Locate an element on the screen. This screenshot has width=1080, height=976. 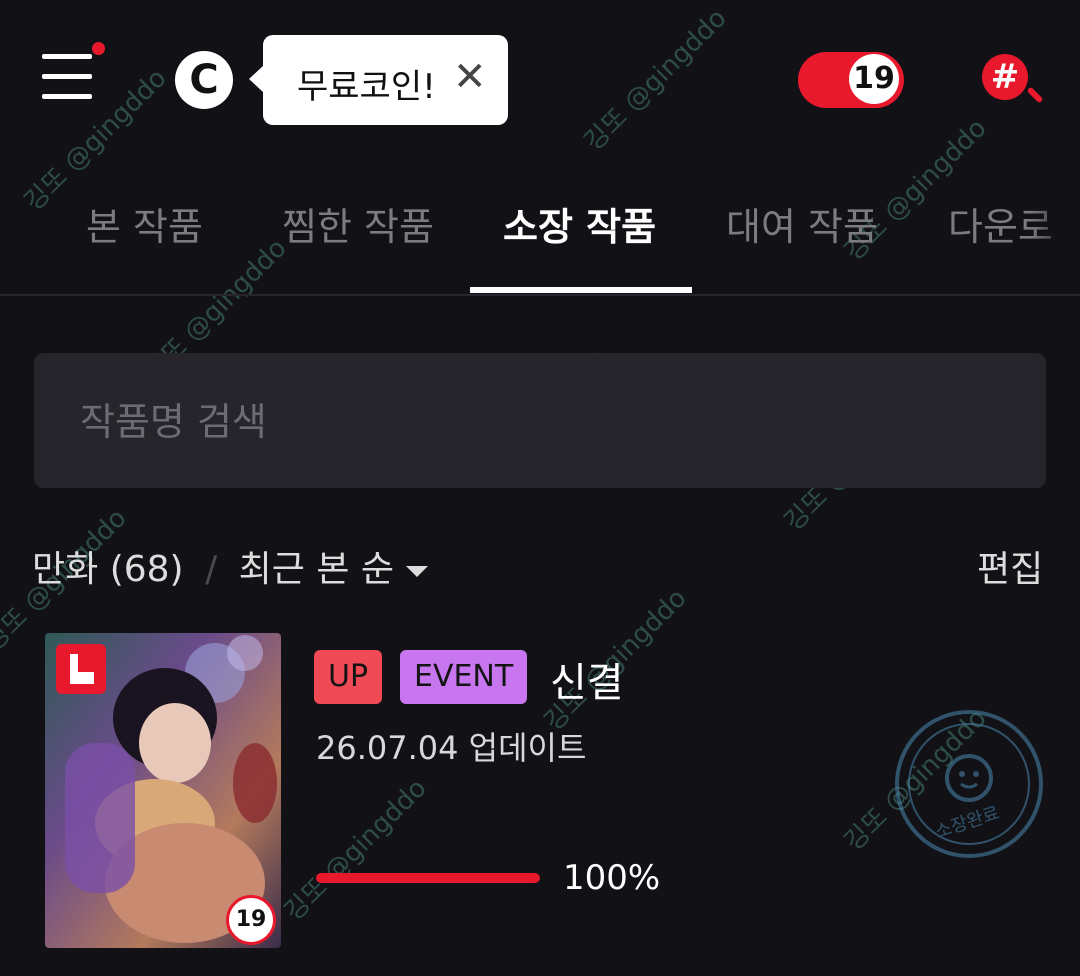
search-input is located at coordinates (530, 422).